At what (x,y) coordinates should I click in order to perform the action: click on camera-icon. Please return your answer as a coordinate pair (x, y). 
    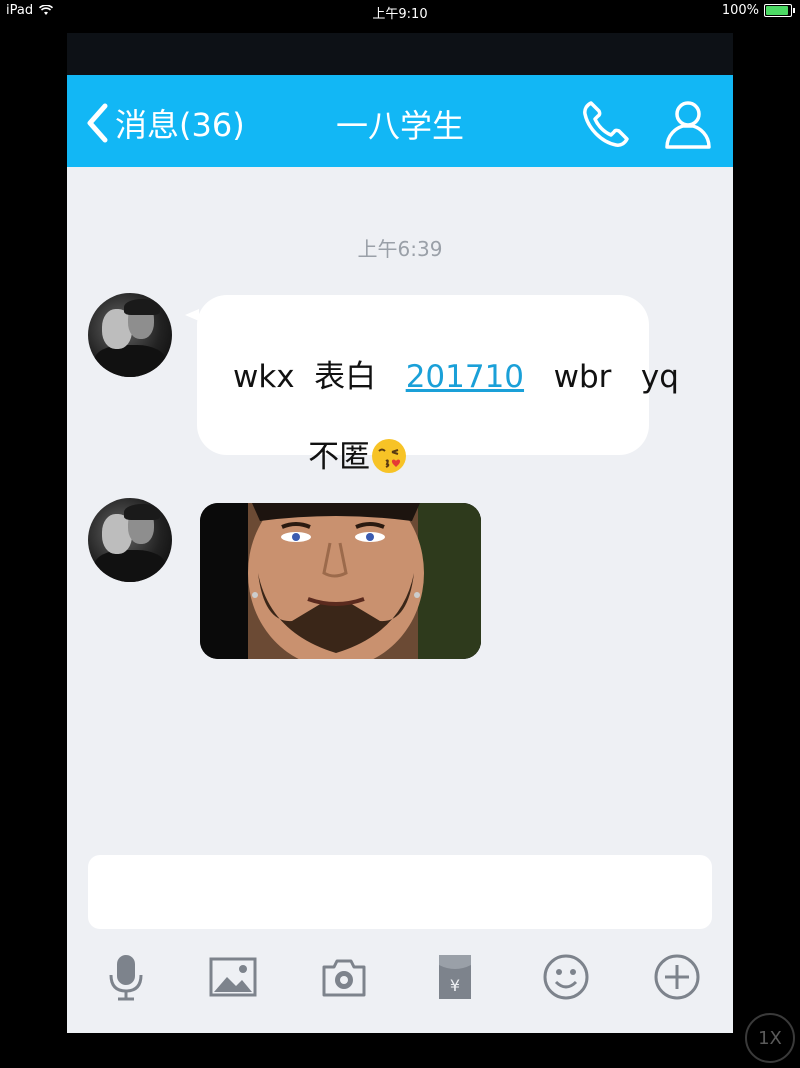
    Looking at the image, I should click on (344, 977).